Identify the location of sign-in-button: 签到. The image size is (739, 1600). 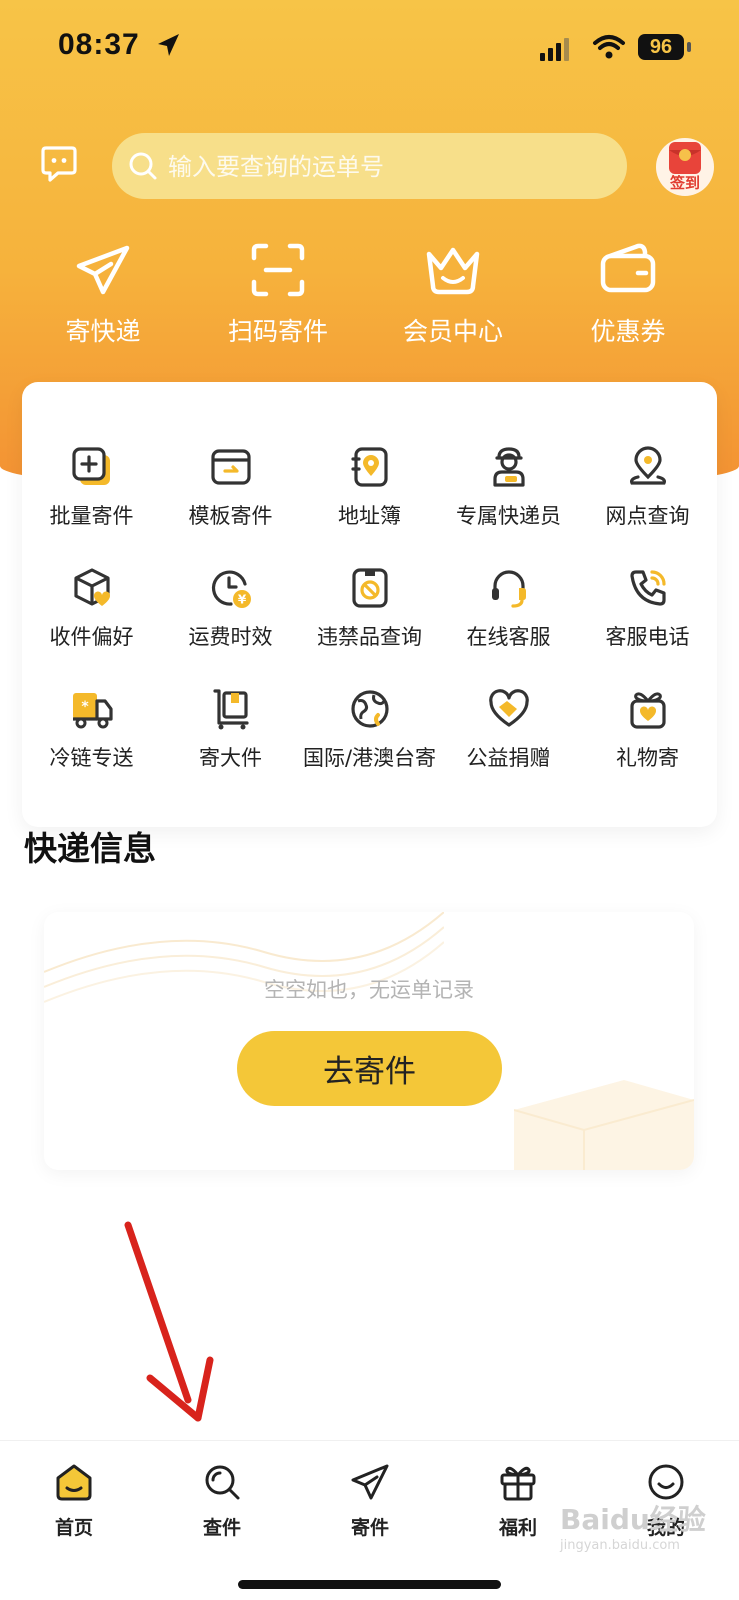
(685, 167).